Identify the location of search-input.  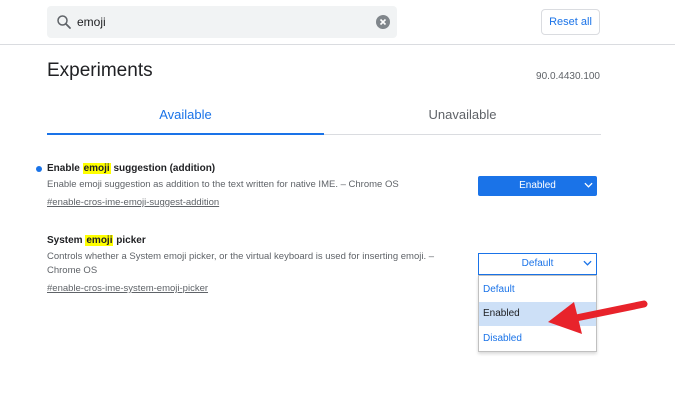
(227, 22).